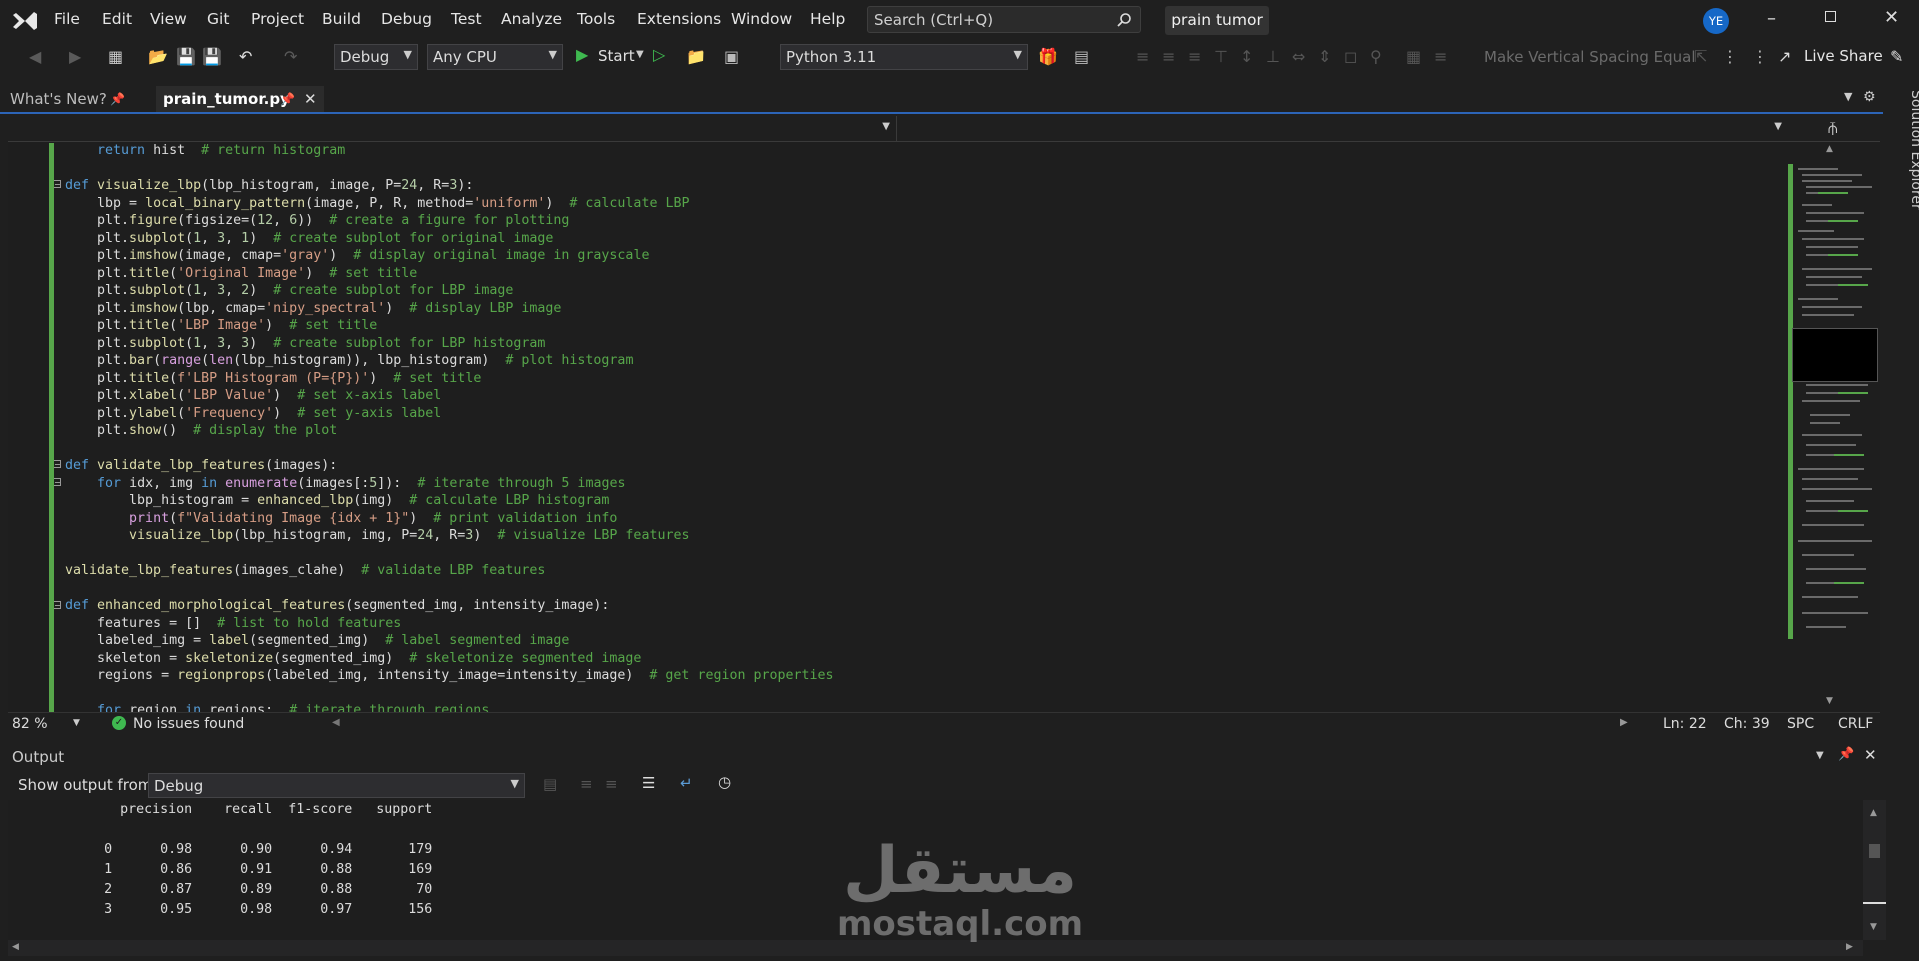 This screenshot has width=1919, height=961. Describe the element at coordinates (341, 19) in the screenshot. I see `menu-build: Build` at that location.